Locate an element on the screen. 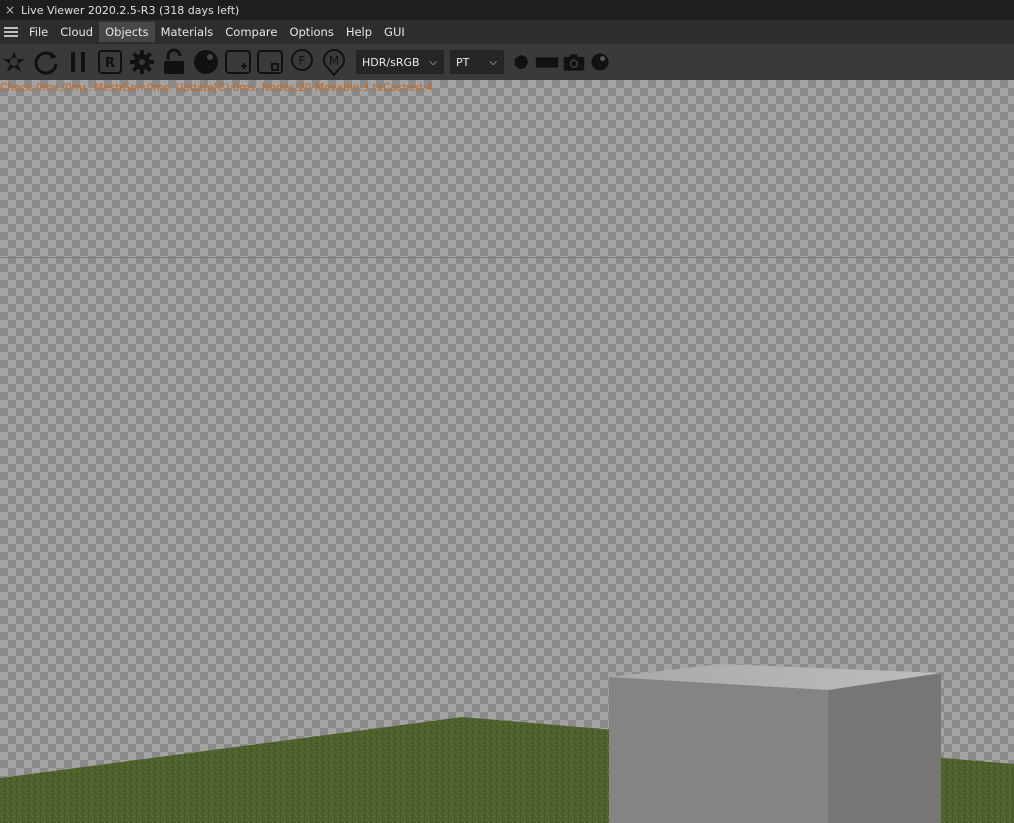 Image resolution: width=1014 pixels, height=823 pixels. tonemap-select: HDR/sRGB ⌵ is located at coordinates (400, 62).